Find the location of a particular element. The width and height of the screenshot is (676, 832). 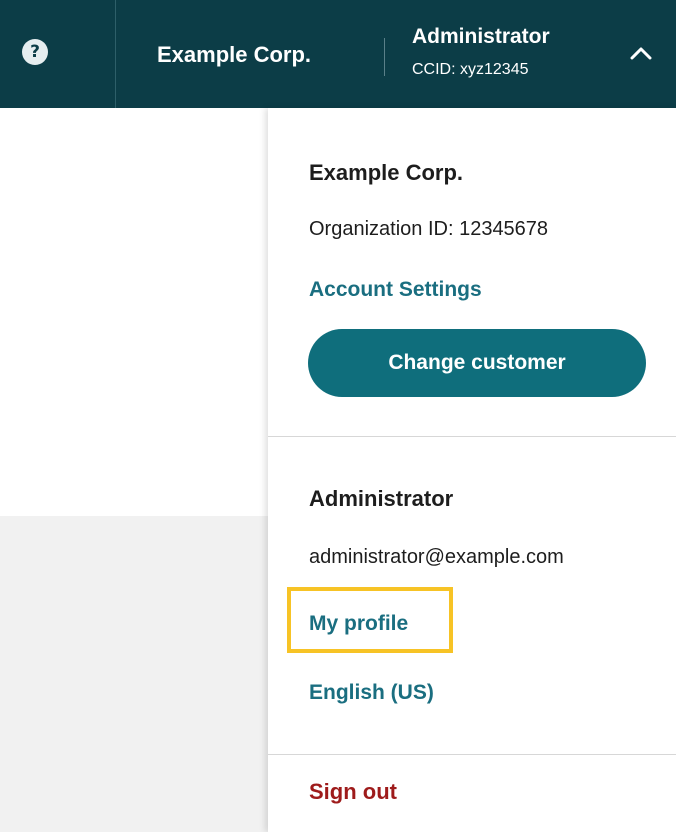

change-customer-button: Change customer is located at coordinates (477, 363).